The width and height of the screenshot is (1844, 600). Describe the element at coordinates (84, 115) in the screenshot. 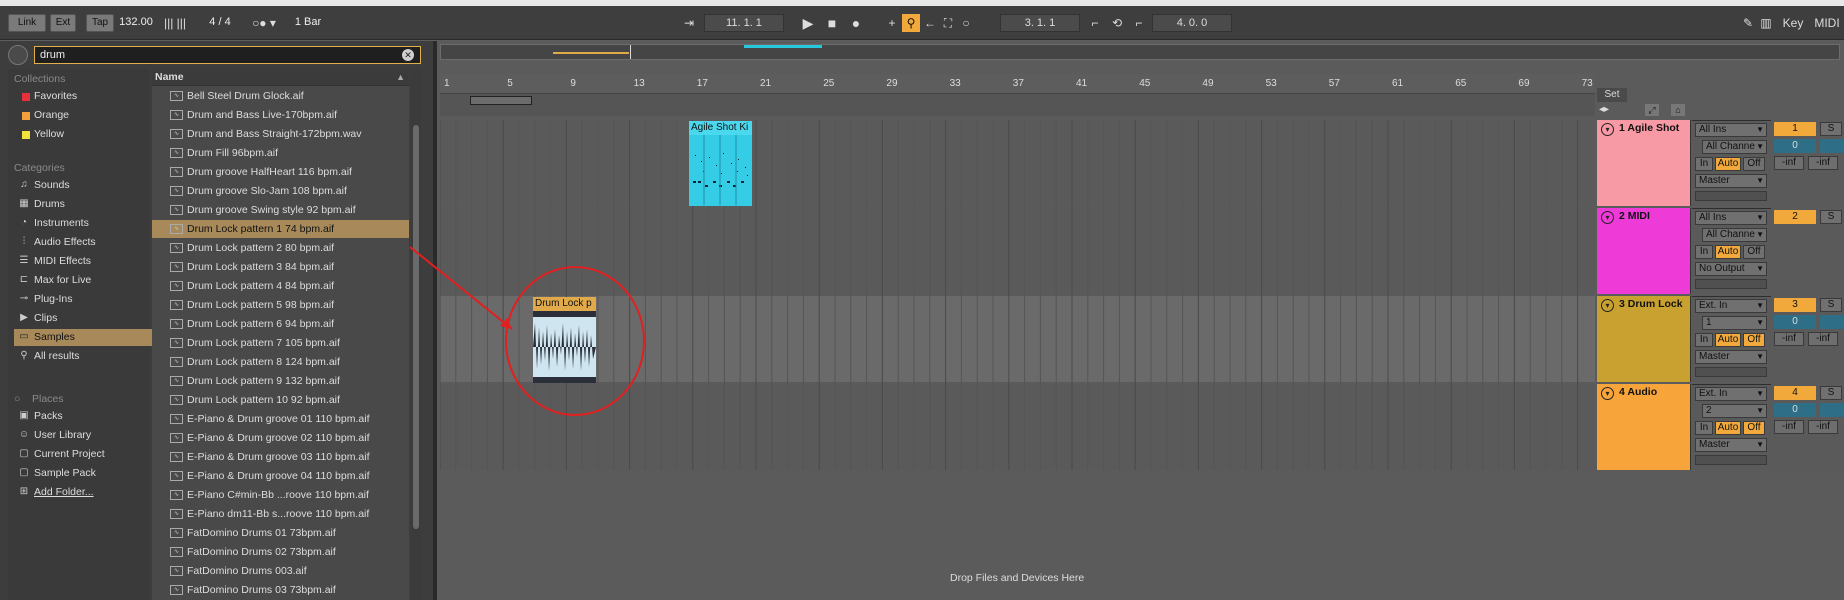

I see `collection-orange: Orange` at that location.